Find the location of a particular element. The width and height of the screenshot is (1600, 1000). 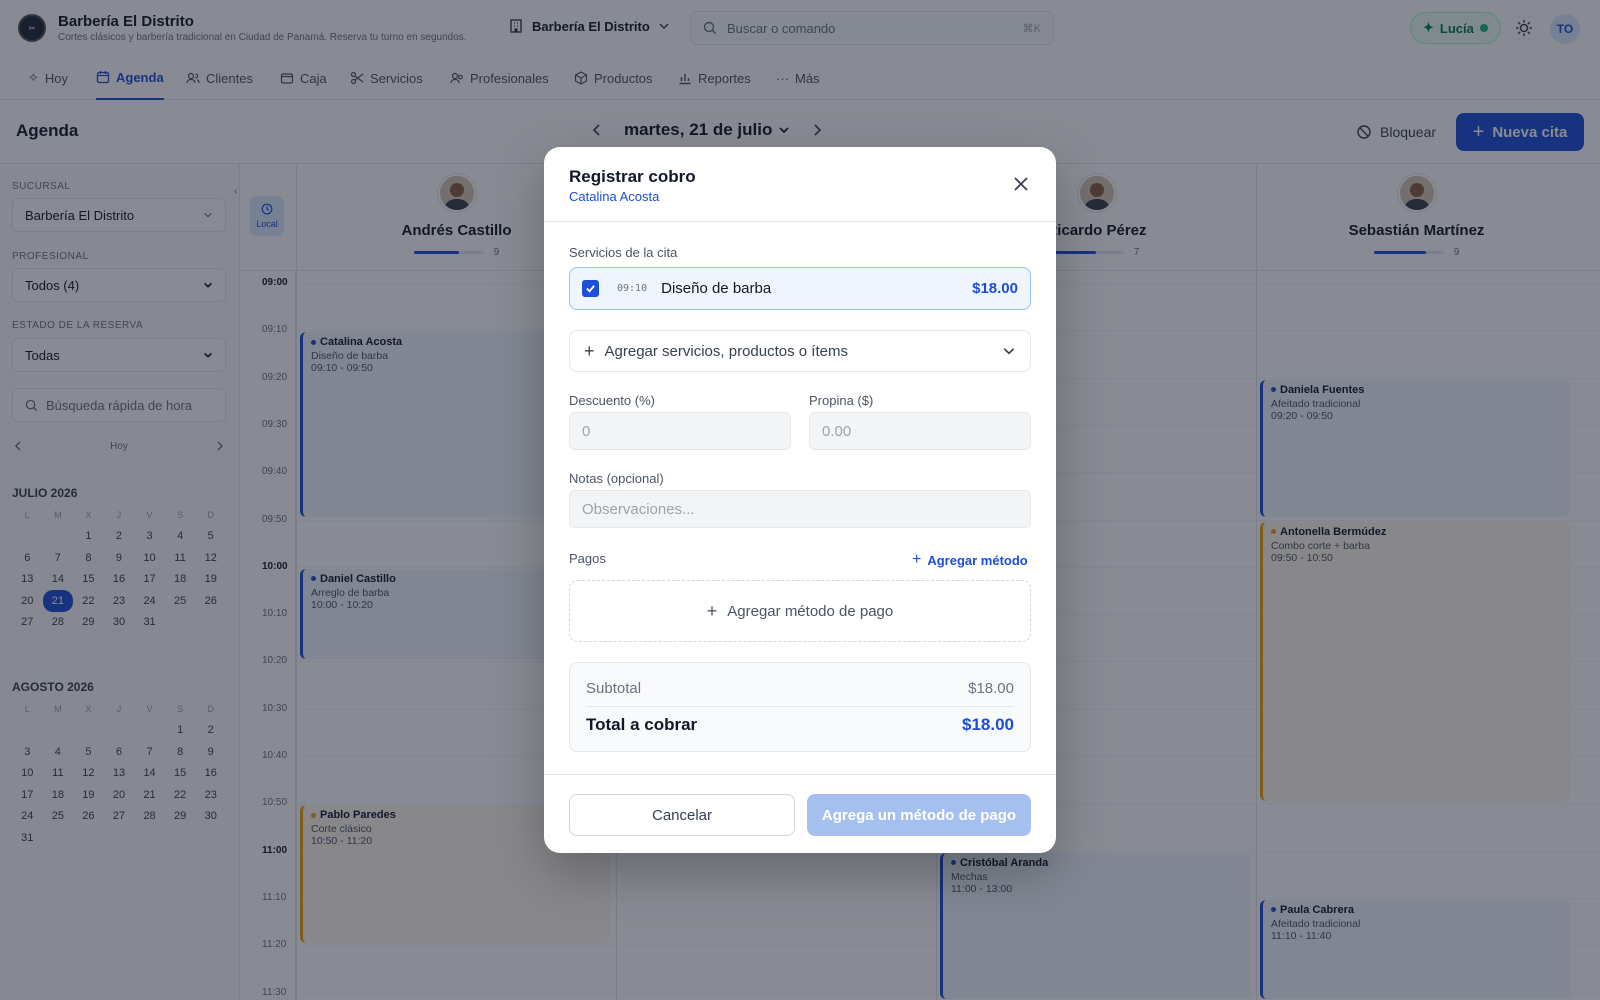

discount-input: 0 is located at coordinates (680, 431).